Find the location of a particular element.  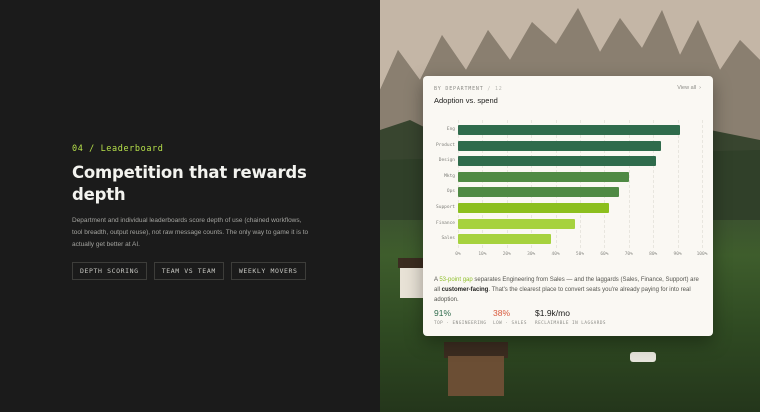

bar-product is located at coordinates (559, 145).